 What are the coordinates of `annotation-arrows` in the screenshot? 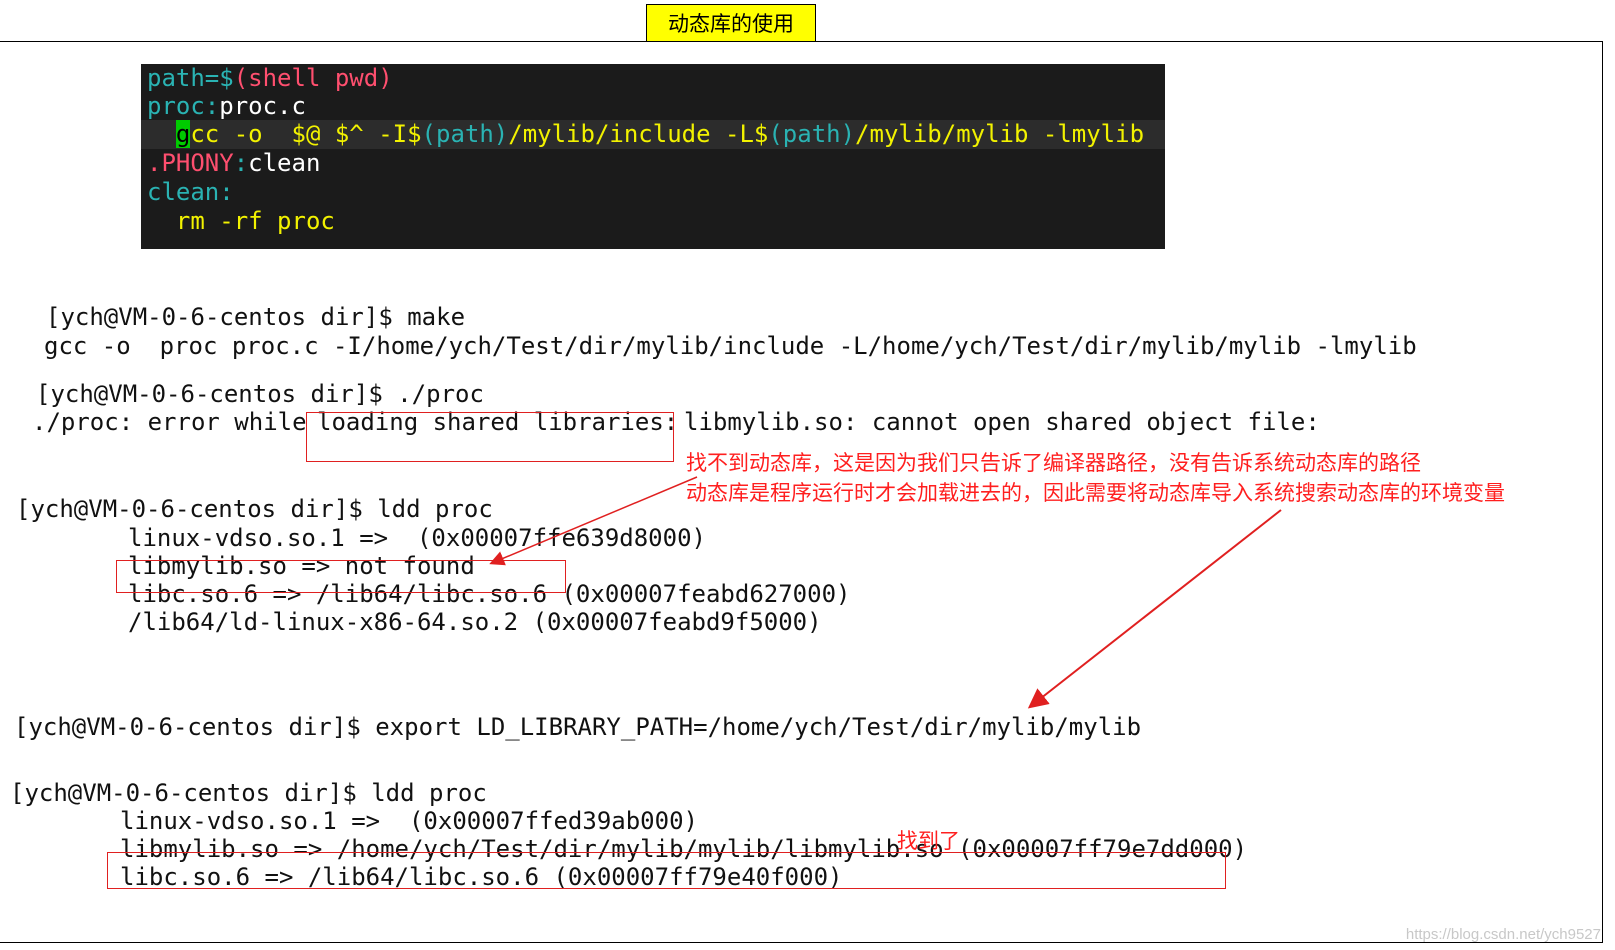 It's located at (885, 592).